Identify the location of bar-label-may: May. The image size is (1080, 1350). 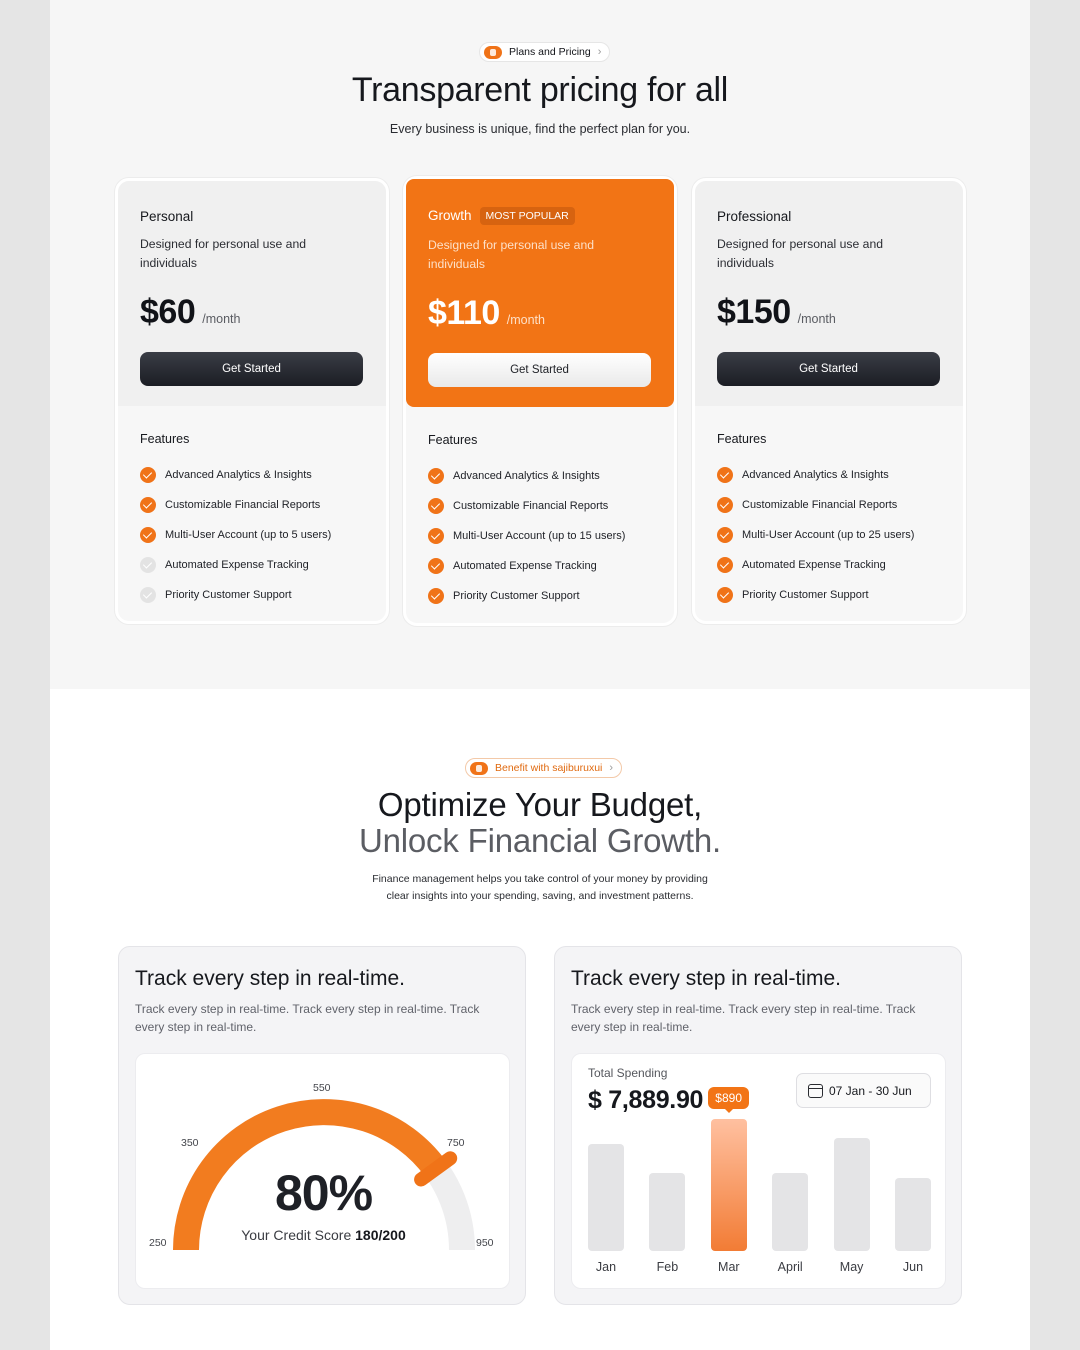
(851, 1267).